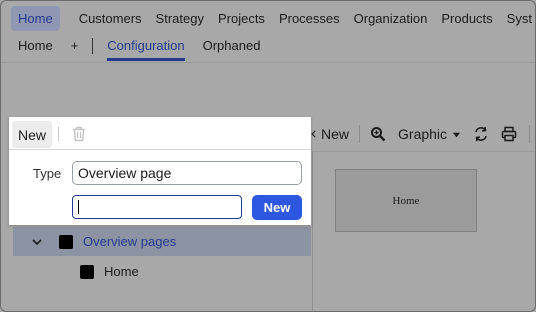 This screenshot has width=536, height=312. What do you see at coordinates (32, 134) in the screenshot?
I see `popup-new-tab: New` at bounding box center [32, 134].